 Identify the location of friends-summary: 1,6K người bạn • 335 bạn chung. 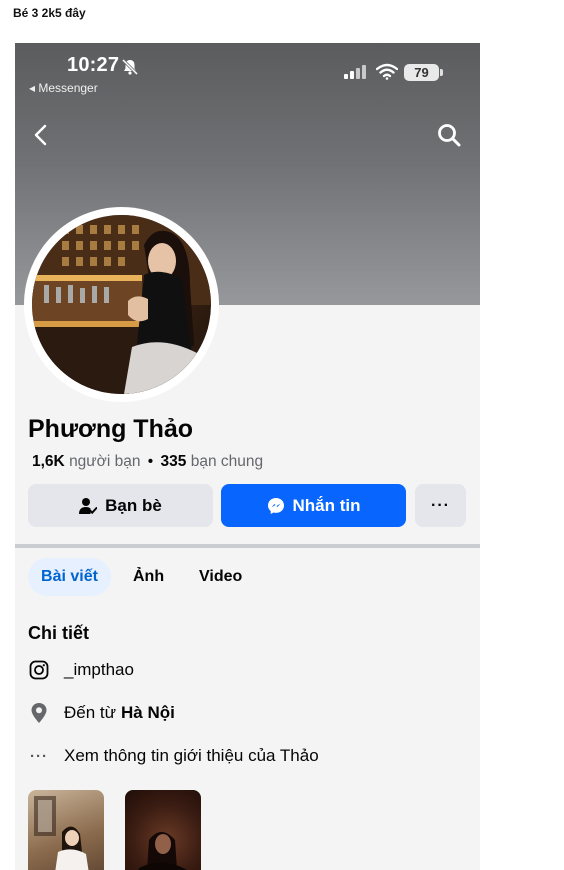
(147, 462).